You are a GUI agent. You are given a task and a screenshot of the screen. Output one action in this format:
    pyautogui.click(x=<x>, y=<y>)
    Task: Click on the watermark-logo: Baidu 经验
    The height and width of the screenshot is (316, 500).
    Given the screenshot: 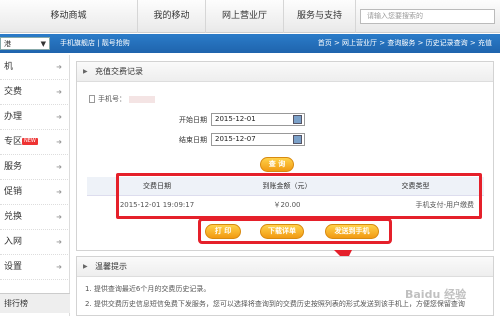 What is the action you would take?
    pyautogui.click(x=436, y=294)
    